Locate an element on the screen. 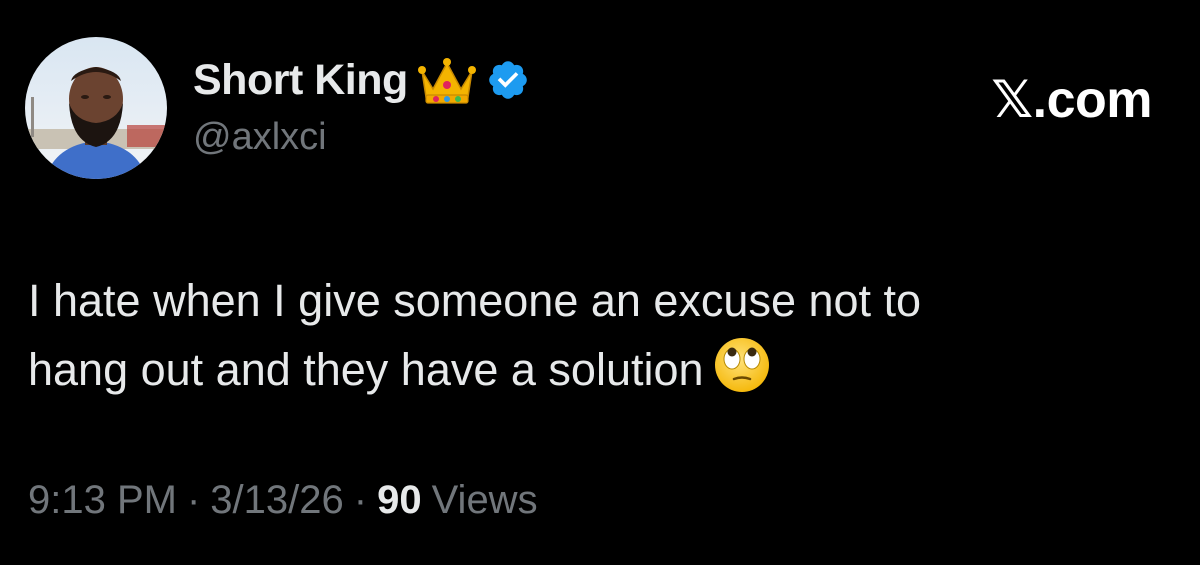  avatar-image is located at coordinates (96, 108).